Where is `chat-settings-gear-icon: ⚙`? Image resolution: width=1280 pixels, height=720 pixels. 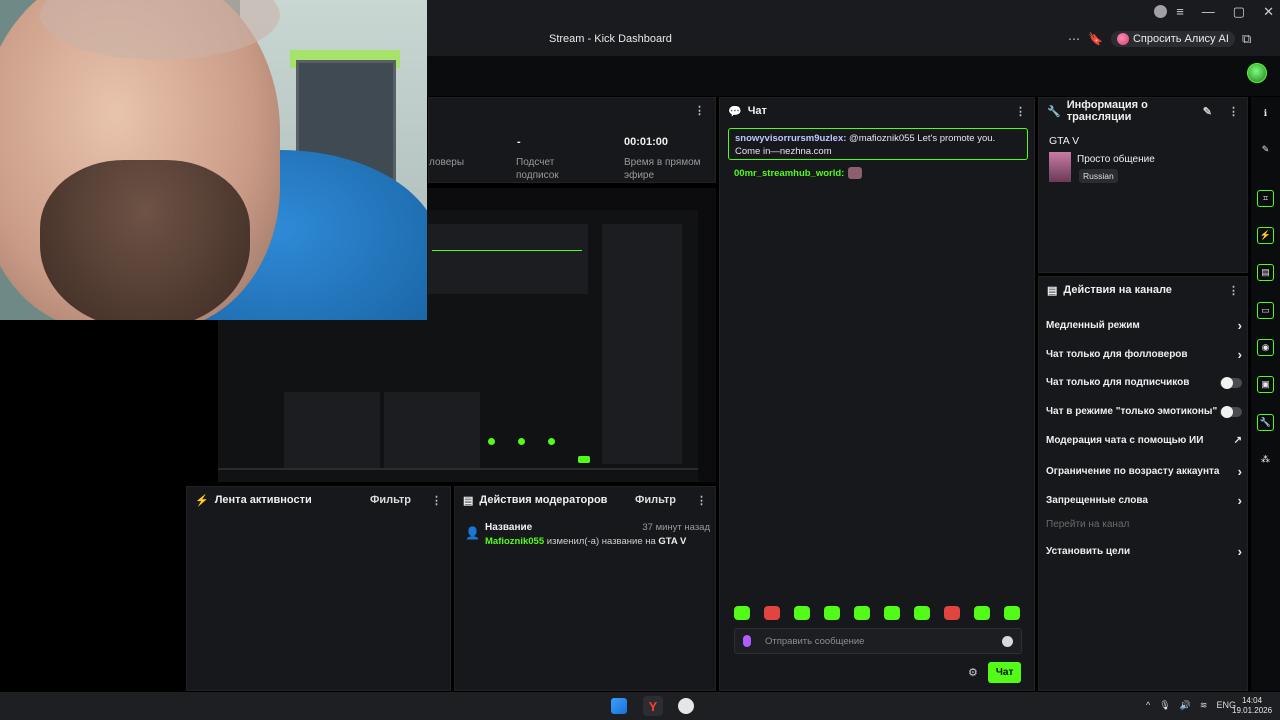
chat-settings-gear-icon: ⚙ is located at coordinates (973, 672).